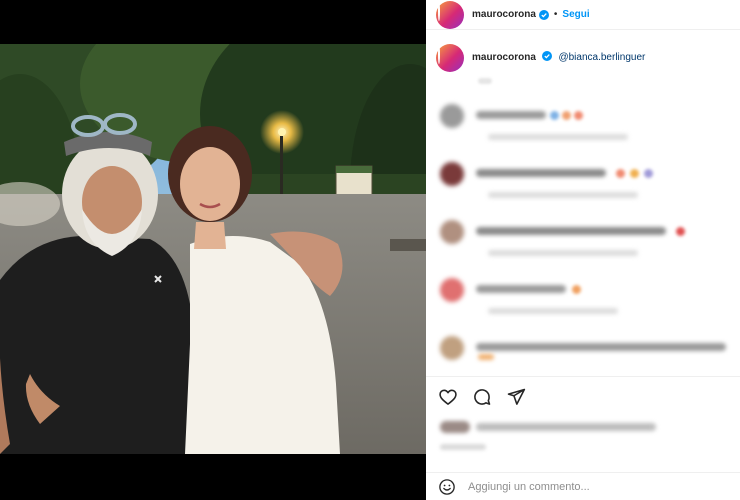 Image resolution: width=740 pixels, height=500 pixels. Describe the element at coordinates (463, 447) in the screenshot. I see `post-date-blurred` at that location.